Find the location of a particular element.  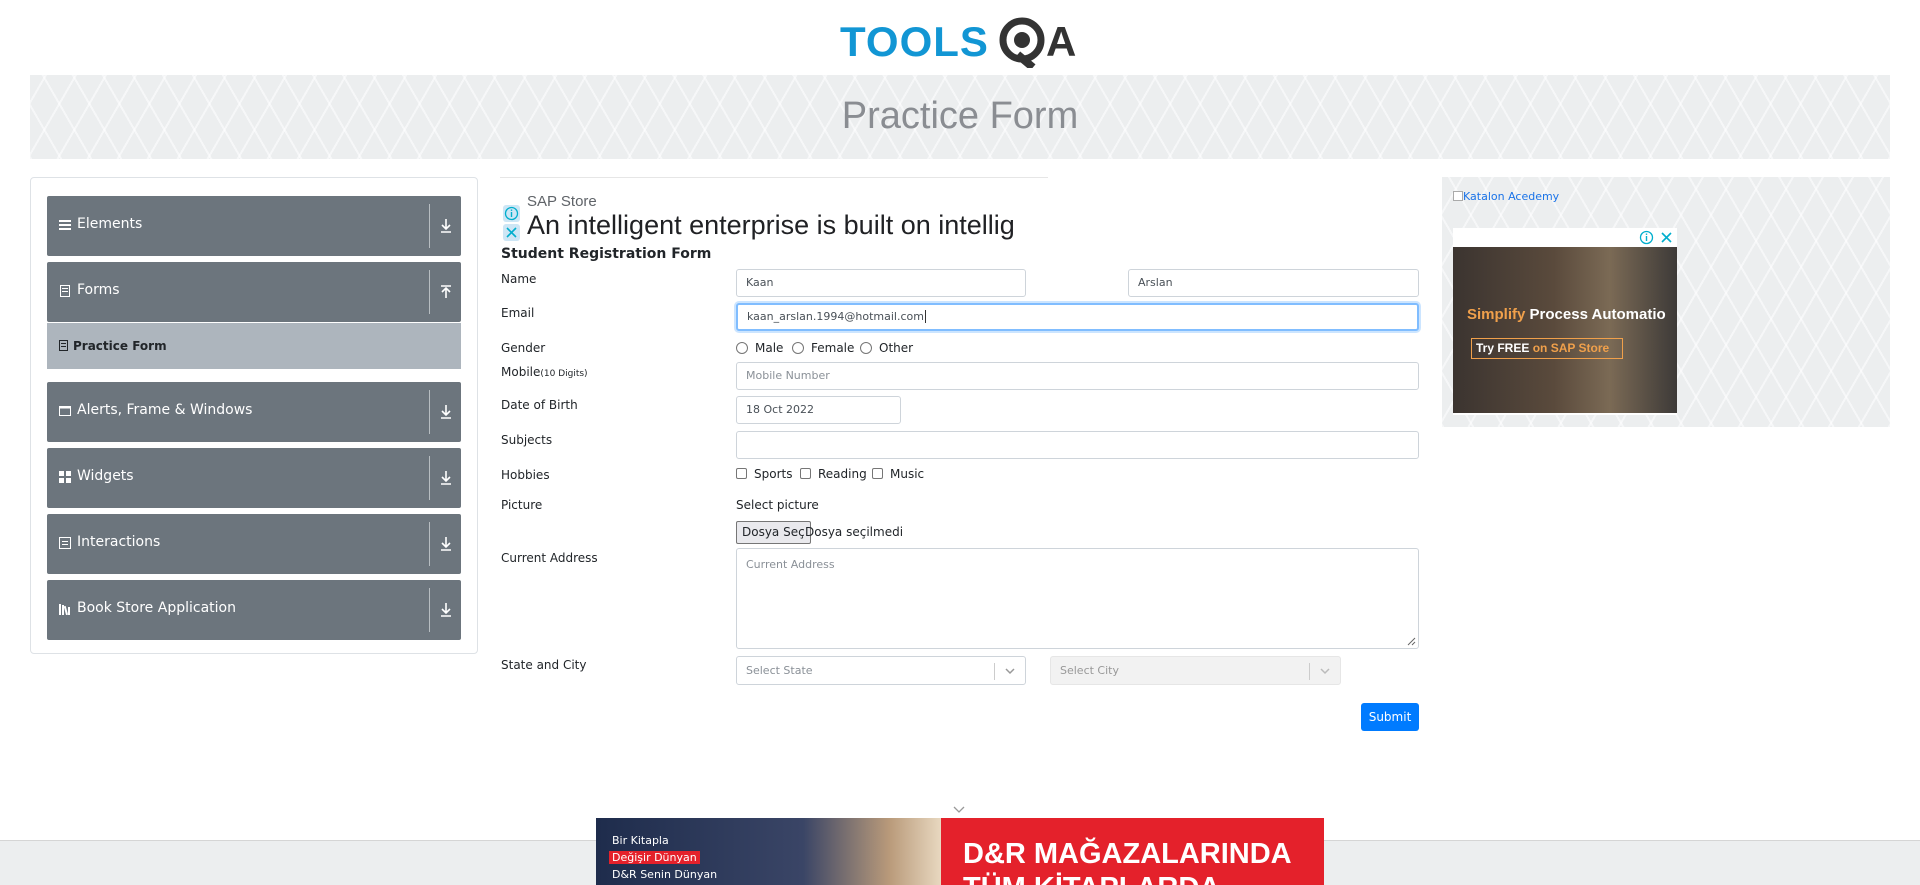

email-input: kaan_arslan.1994@hotmail.com is located at coordinates (1077, 317).